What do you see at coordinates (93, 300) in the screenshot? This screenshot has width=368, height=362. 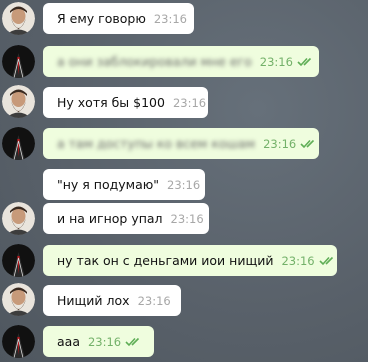 I see `message-text: Нищий лох` at bounding box center [93, 300].